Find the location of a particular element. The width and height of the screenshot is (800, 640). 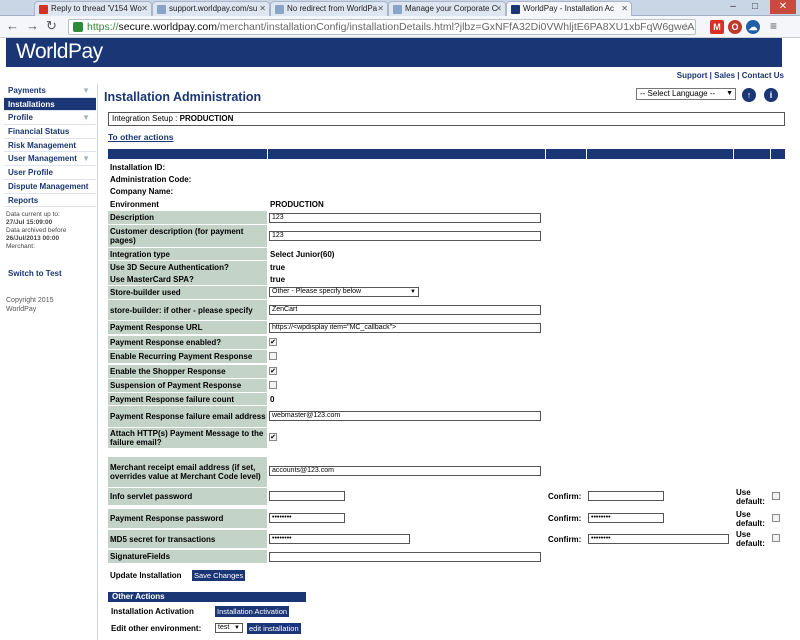

support-link: Support is located at coordinates (692, 75).